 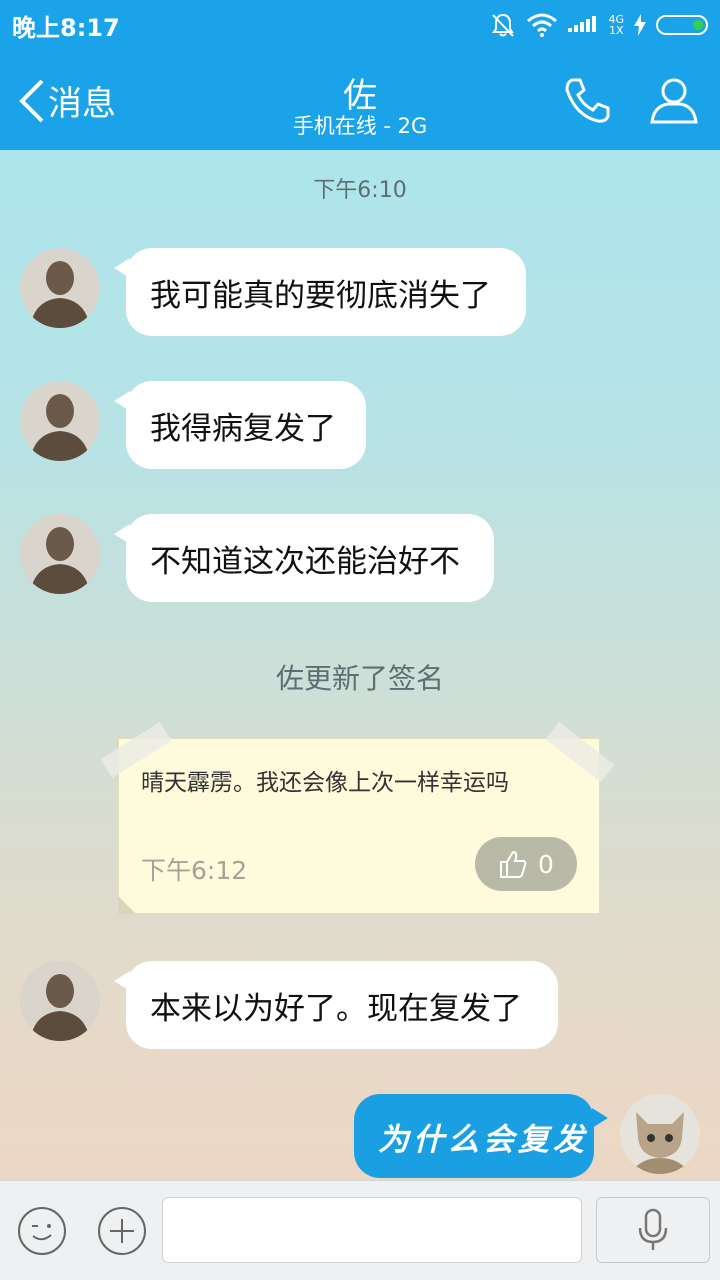 I want to click on message-bubble-incoming: 不知道这次还能治好不, so click(x=304, y=558).